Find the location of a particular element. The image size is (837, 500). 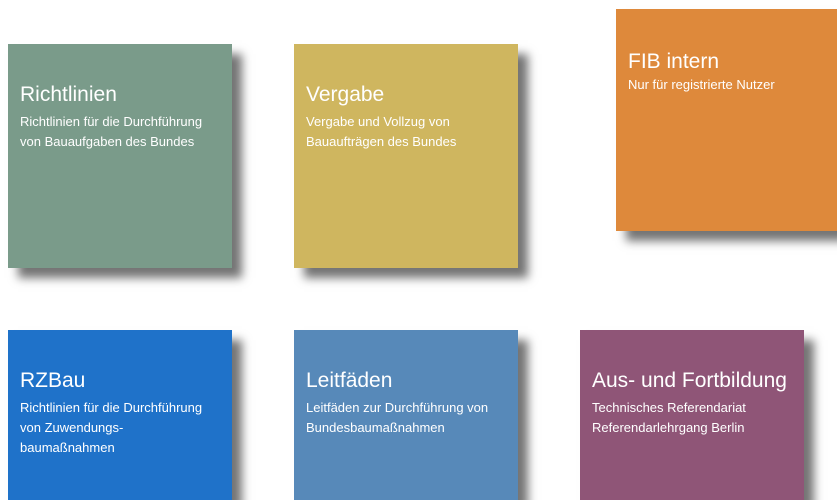

tile-title: FIB intern is located at coordinates (674, 61).